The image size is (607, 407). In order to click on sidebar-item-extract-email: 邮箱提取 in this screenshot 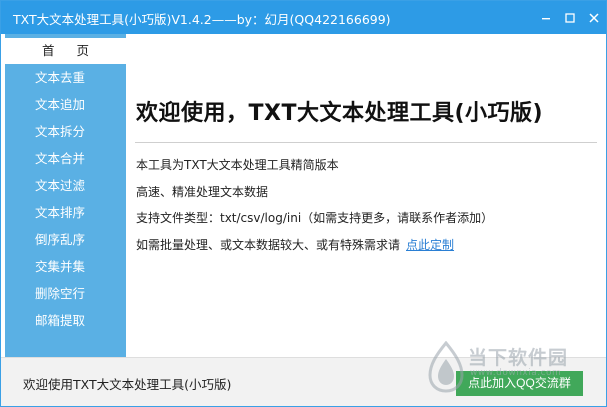, I will do `click(65, 320)`.